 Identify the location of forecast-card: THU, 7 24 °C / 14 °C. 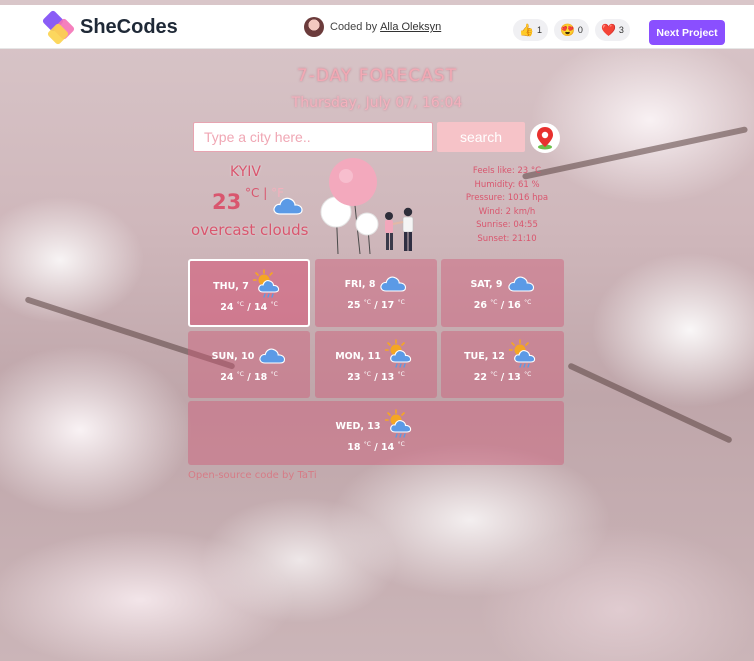
(249, 293).